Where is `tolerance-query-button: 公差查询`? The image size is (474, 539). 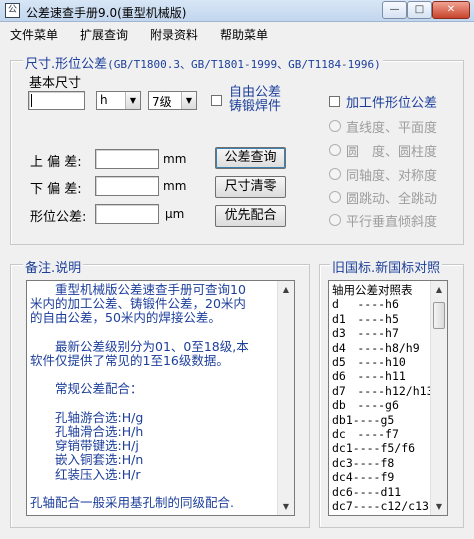
tolerance-query-button: 公差查询 is located at coordinates (250, 158).